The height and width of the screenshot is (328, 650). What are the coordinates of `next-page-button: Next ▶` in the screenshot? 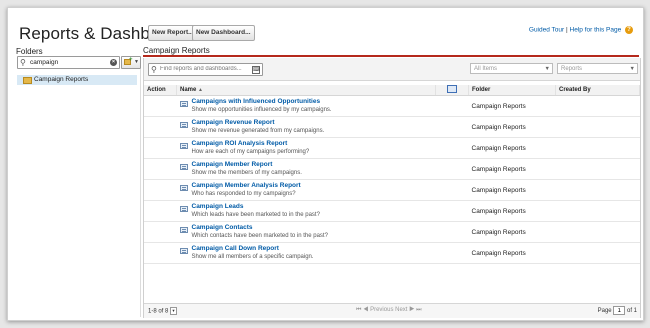 It's located at (404, 310).